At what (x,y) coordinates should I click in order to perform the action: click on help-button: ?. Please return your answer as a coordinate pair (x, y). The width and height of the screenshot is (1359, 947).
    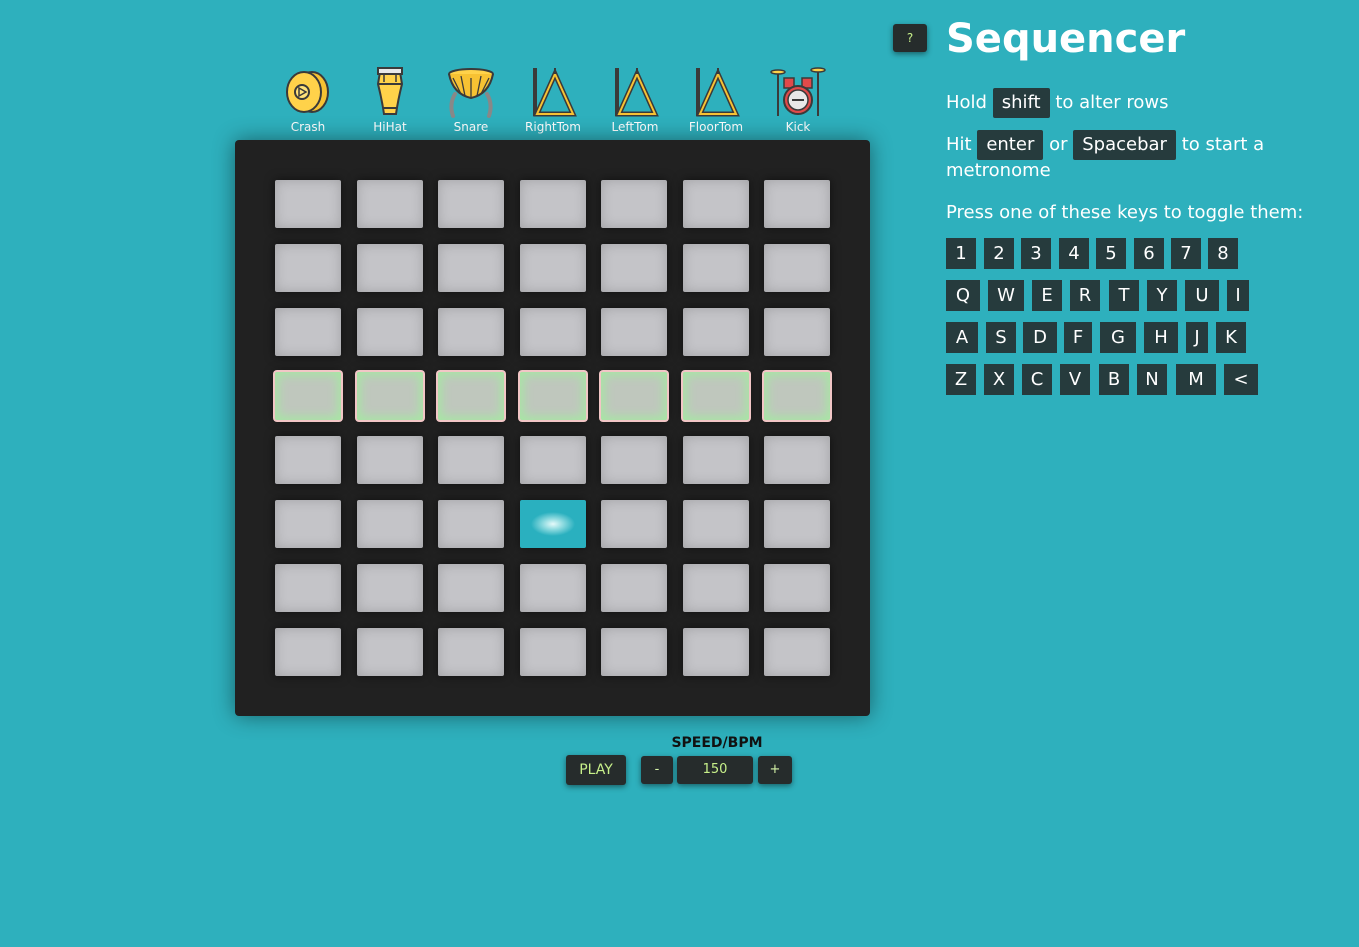
    Looking at the image, I should click on (910, 38).